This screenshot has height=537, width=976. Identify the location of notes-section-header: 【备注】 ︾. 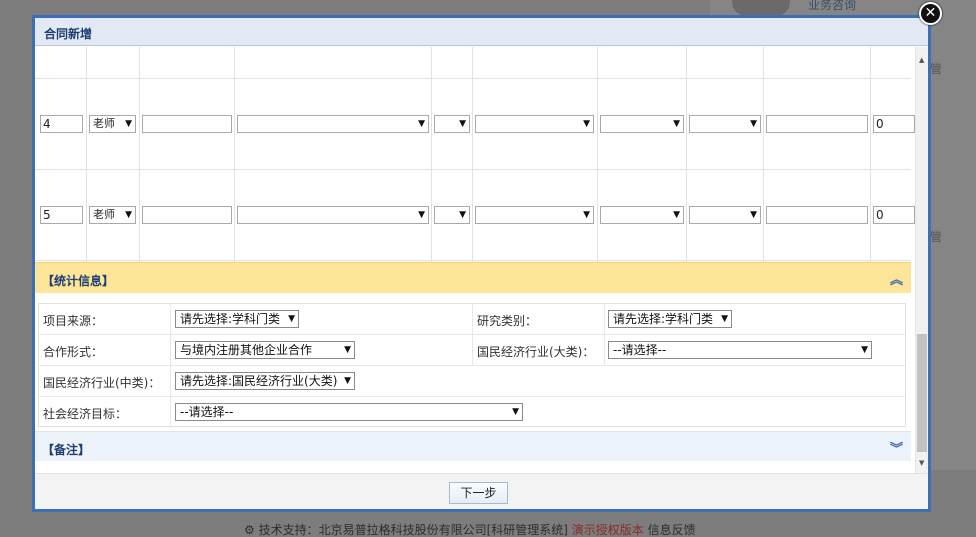
(473, 446).